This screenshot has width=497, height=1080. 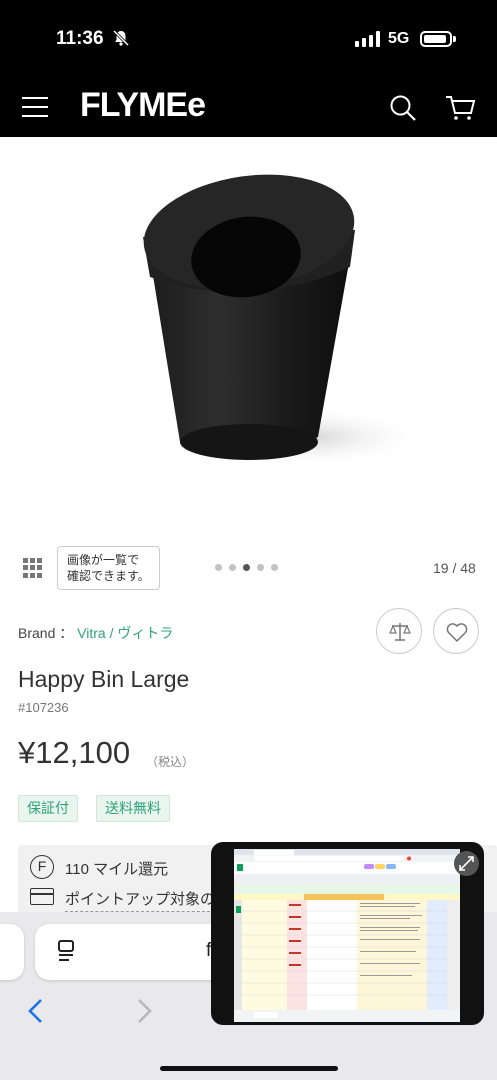 I want to click on site-logo: FLYMEe, so click(x=143, y=105).